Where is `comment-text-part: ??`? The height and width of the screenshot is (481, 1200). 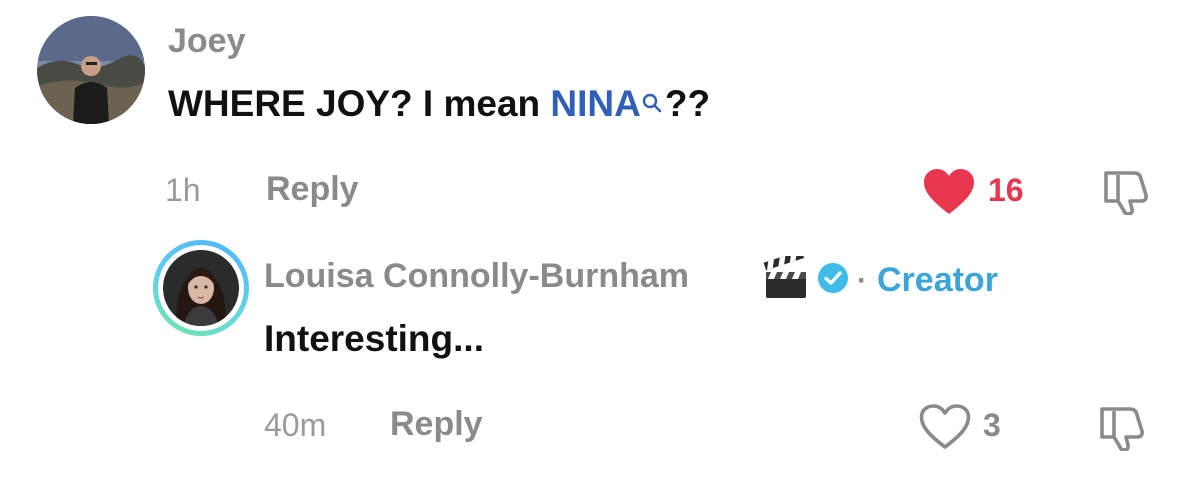
comment-text-part: ?? is located at coordinates (687, 103).